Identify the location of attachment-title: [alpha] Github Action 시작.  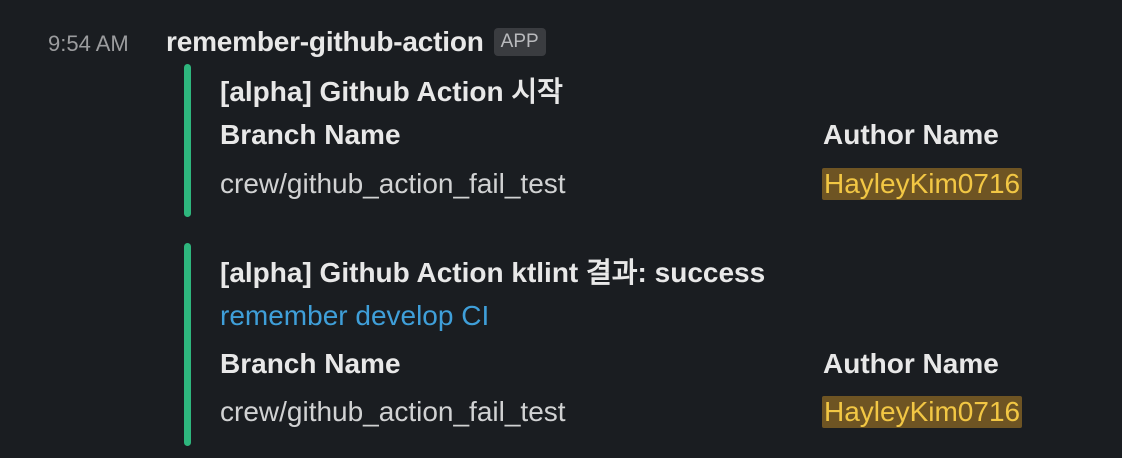
(391, 91).